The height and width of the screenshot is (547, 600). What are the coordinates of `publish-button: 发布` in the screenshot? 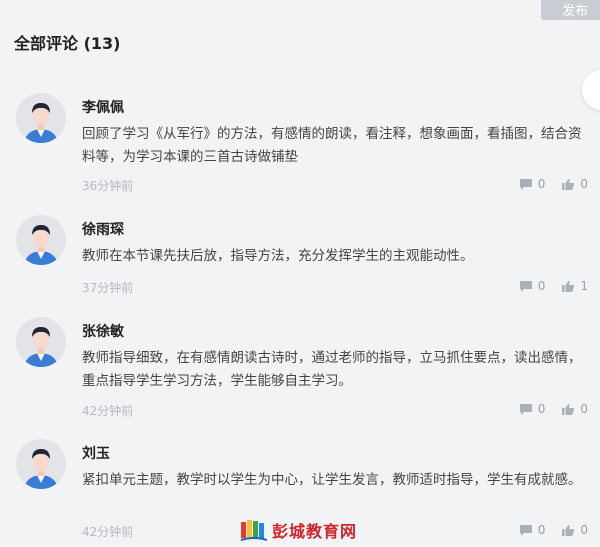 It's located at (570, 10).